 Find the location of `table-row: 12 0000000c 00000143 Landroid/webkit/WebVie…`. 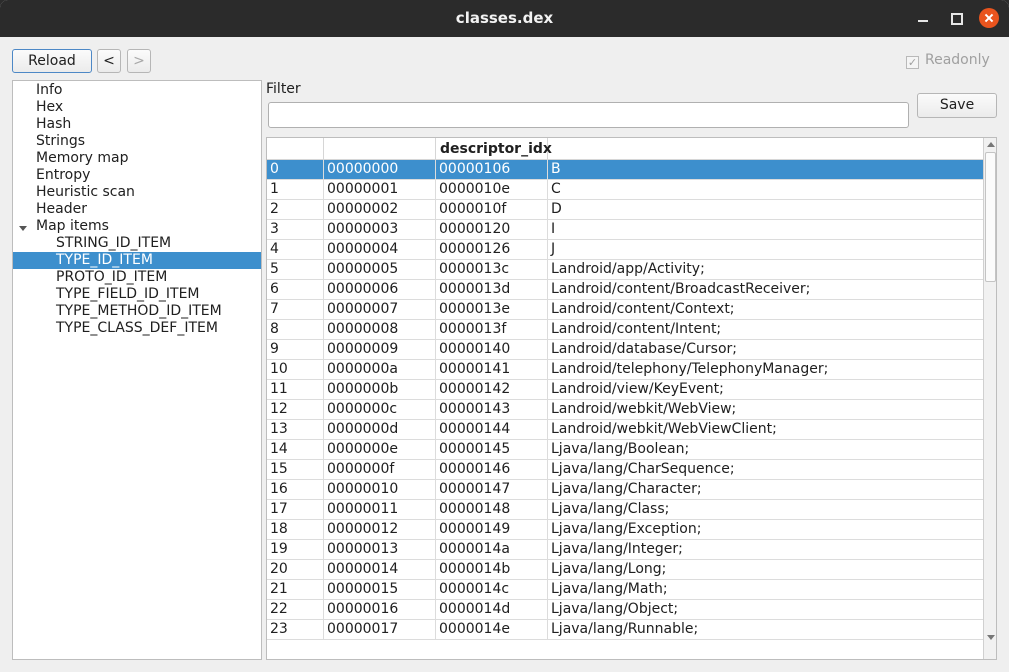

table-row: 12 0000000c 00000143 Landroid/webkit/WebVie… is located at coordinates (625, 410).